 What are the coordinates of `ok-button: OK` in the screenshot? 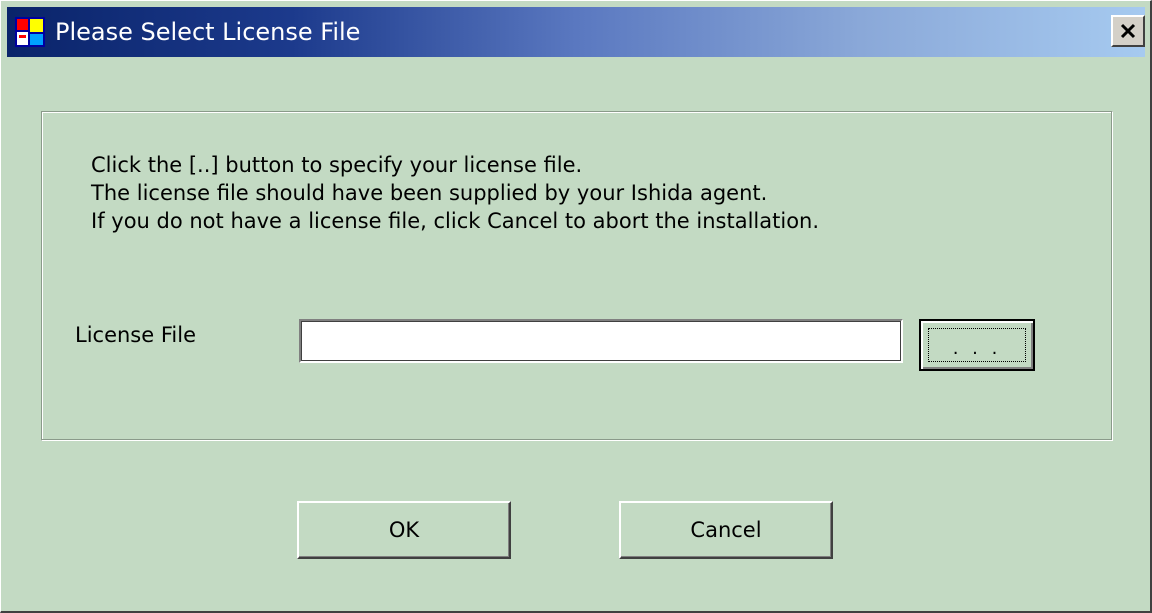 It's located at (404, 530).